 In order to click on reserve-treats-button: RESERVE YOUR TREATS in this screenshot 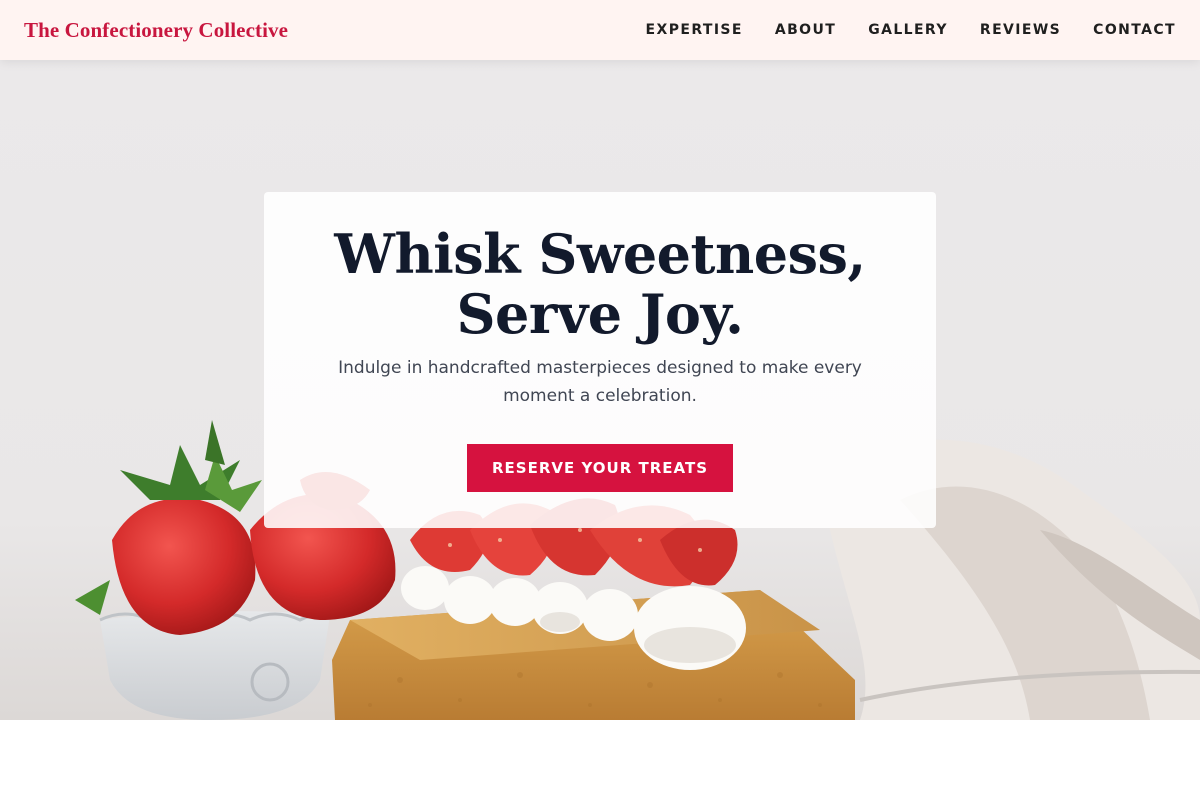, I will do `click(600, 468)`.